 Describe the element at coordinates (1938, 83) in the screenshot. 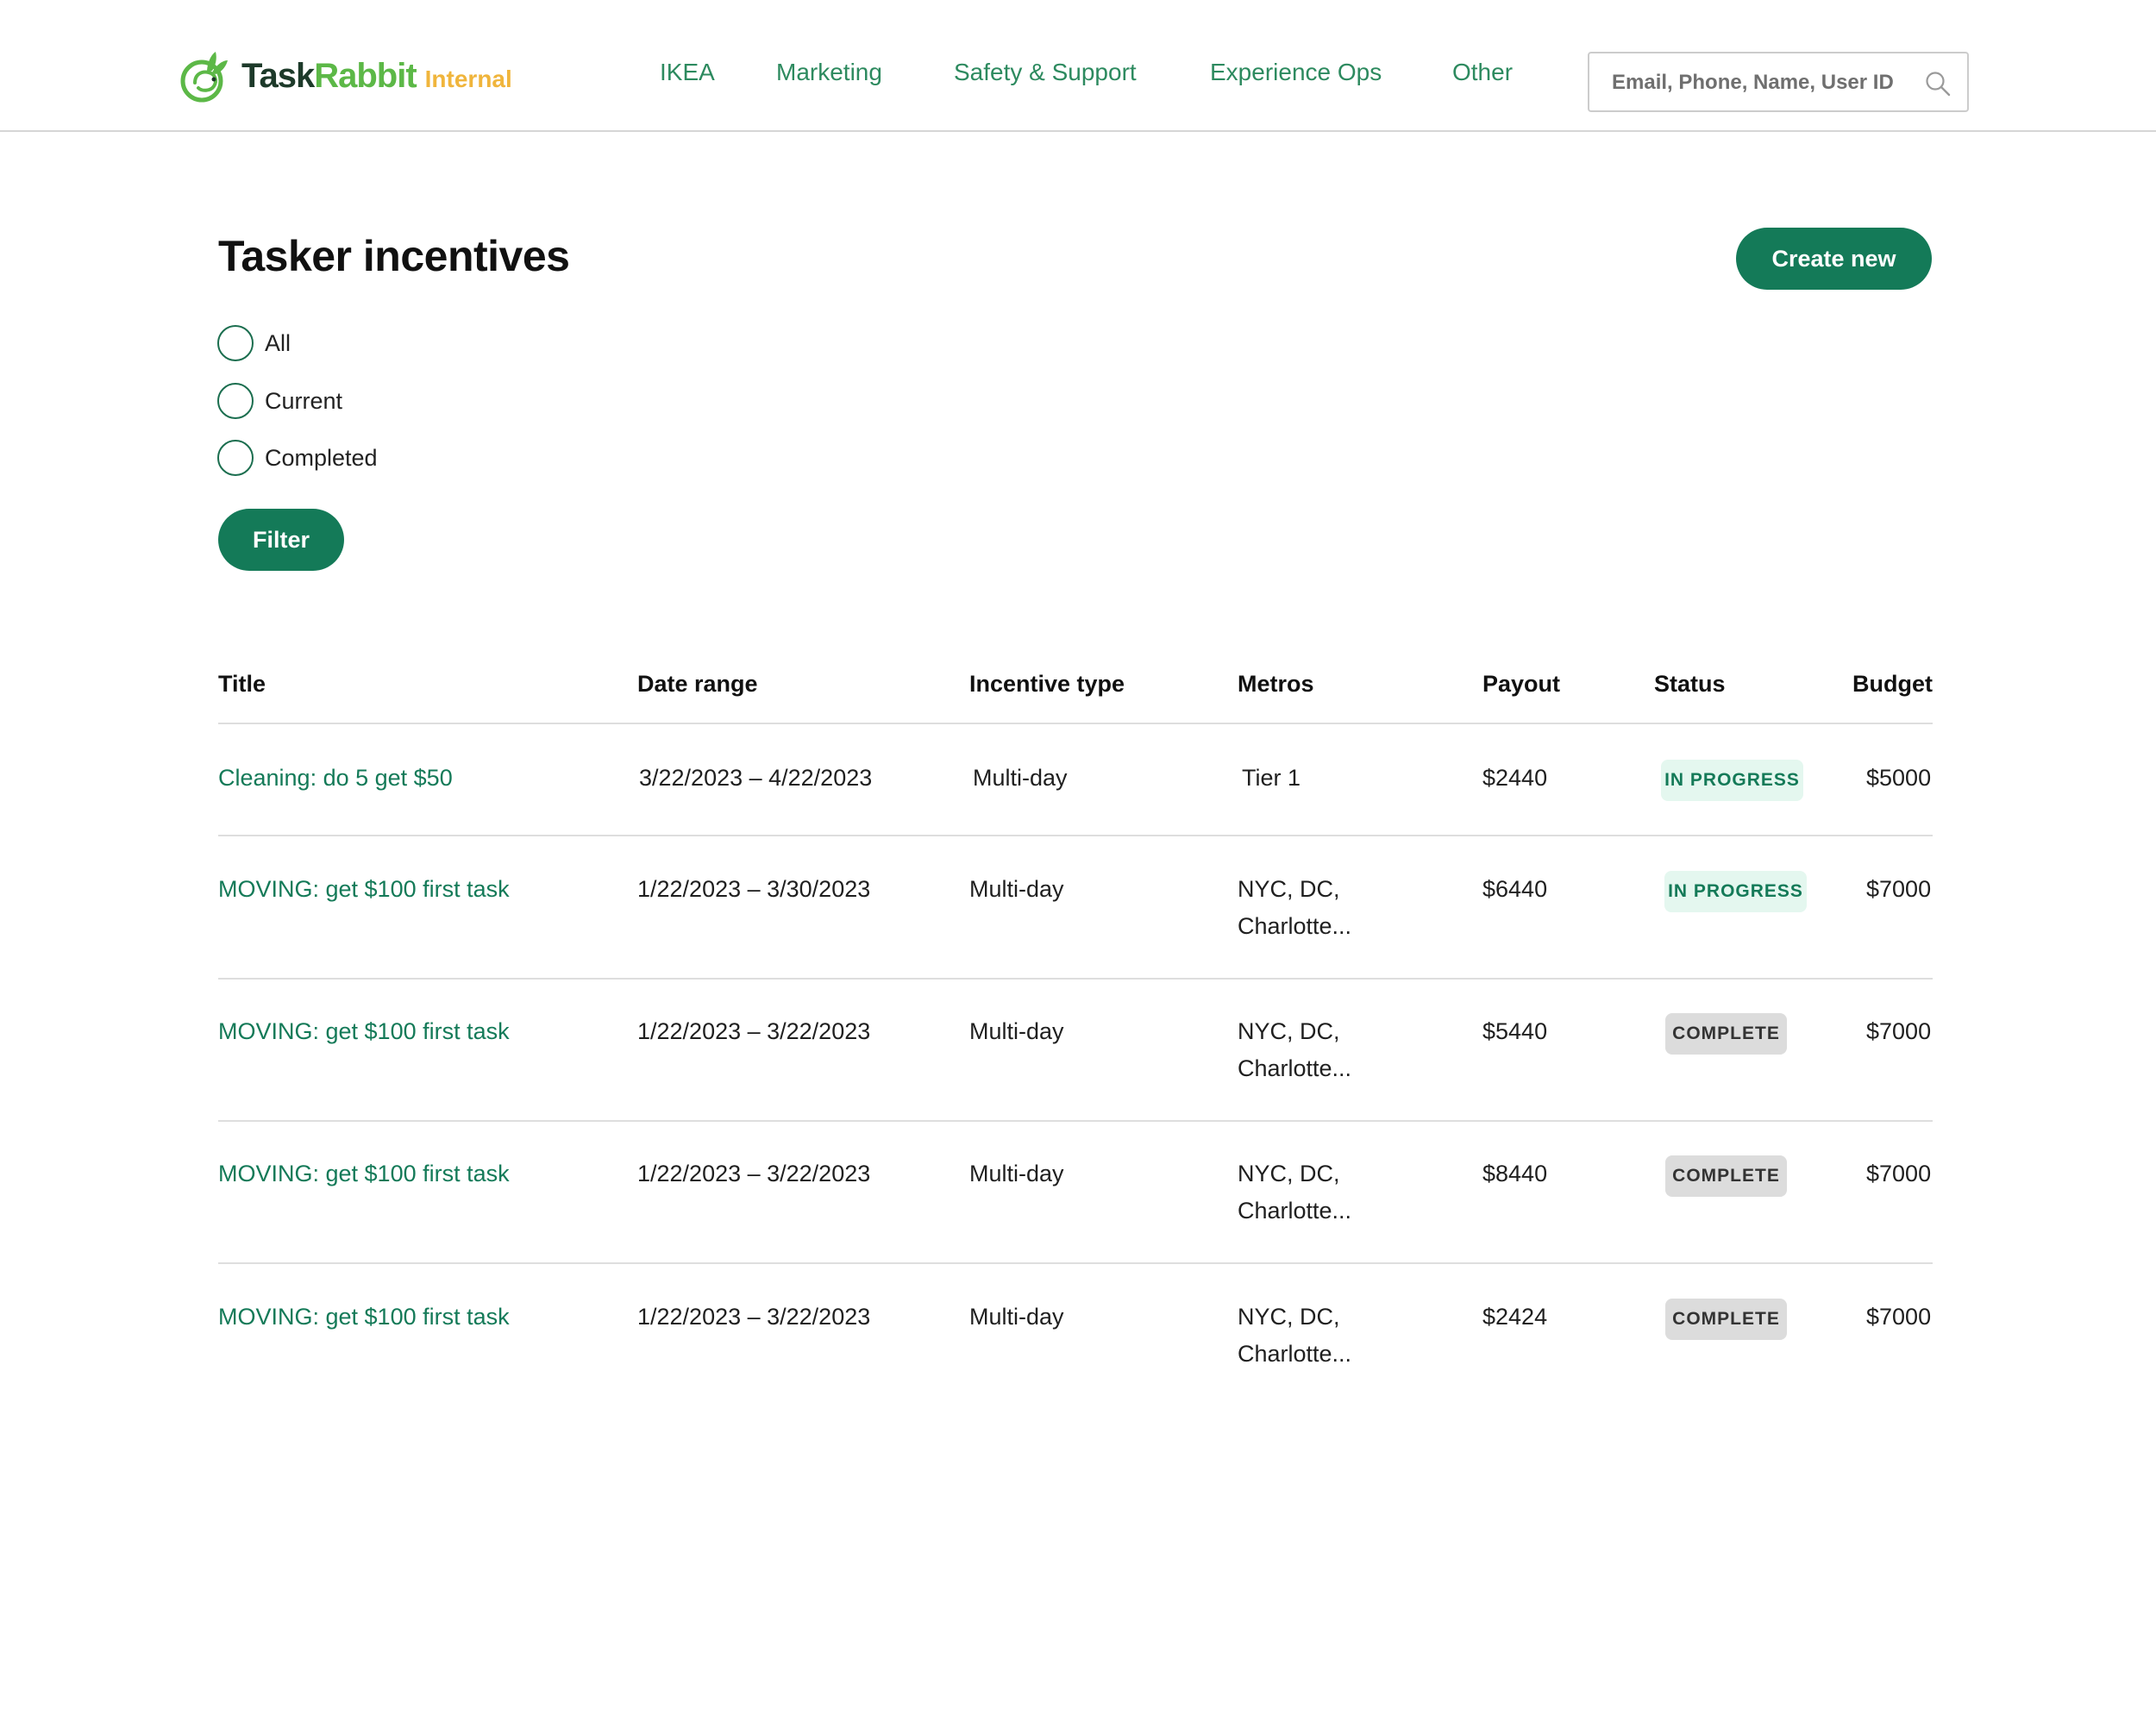

I see `search-icon` at that location.